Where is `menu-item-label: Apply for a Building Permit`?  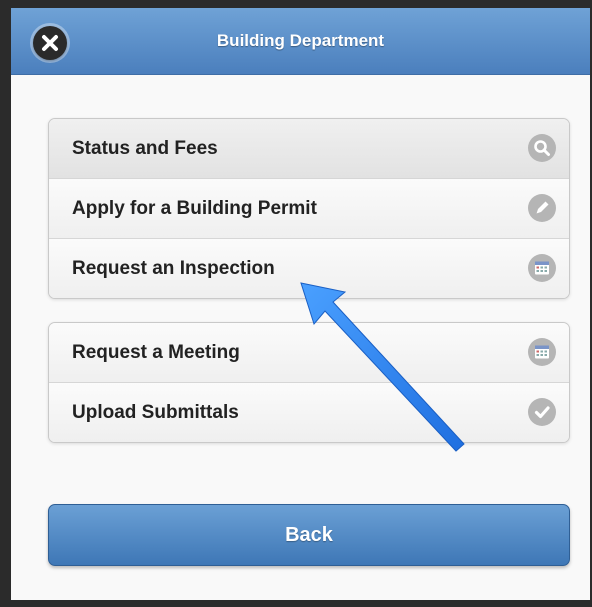 menu-item-label: Apply for a Building Permit is located at coordinates (194, 208).